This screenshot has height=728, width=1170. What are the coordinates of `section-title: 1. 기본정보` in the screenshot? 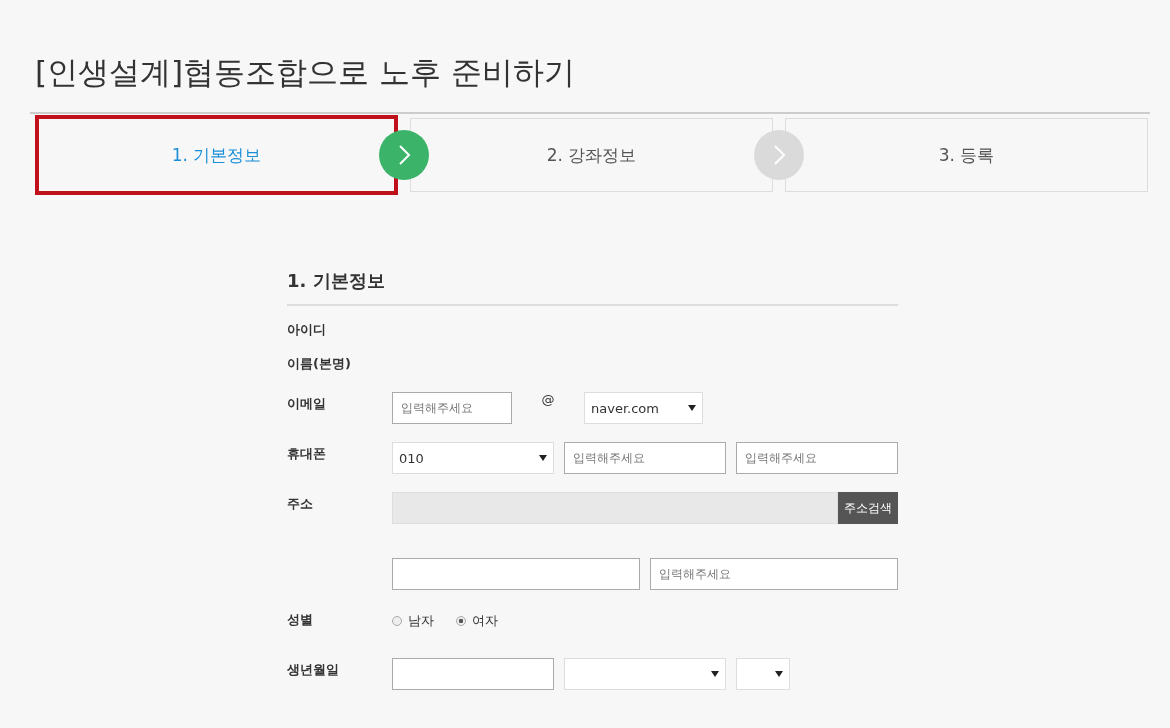 It's located at (592, 287).